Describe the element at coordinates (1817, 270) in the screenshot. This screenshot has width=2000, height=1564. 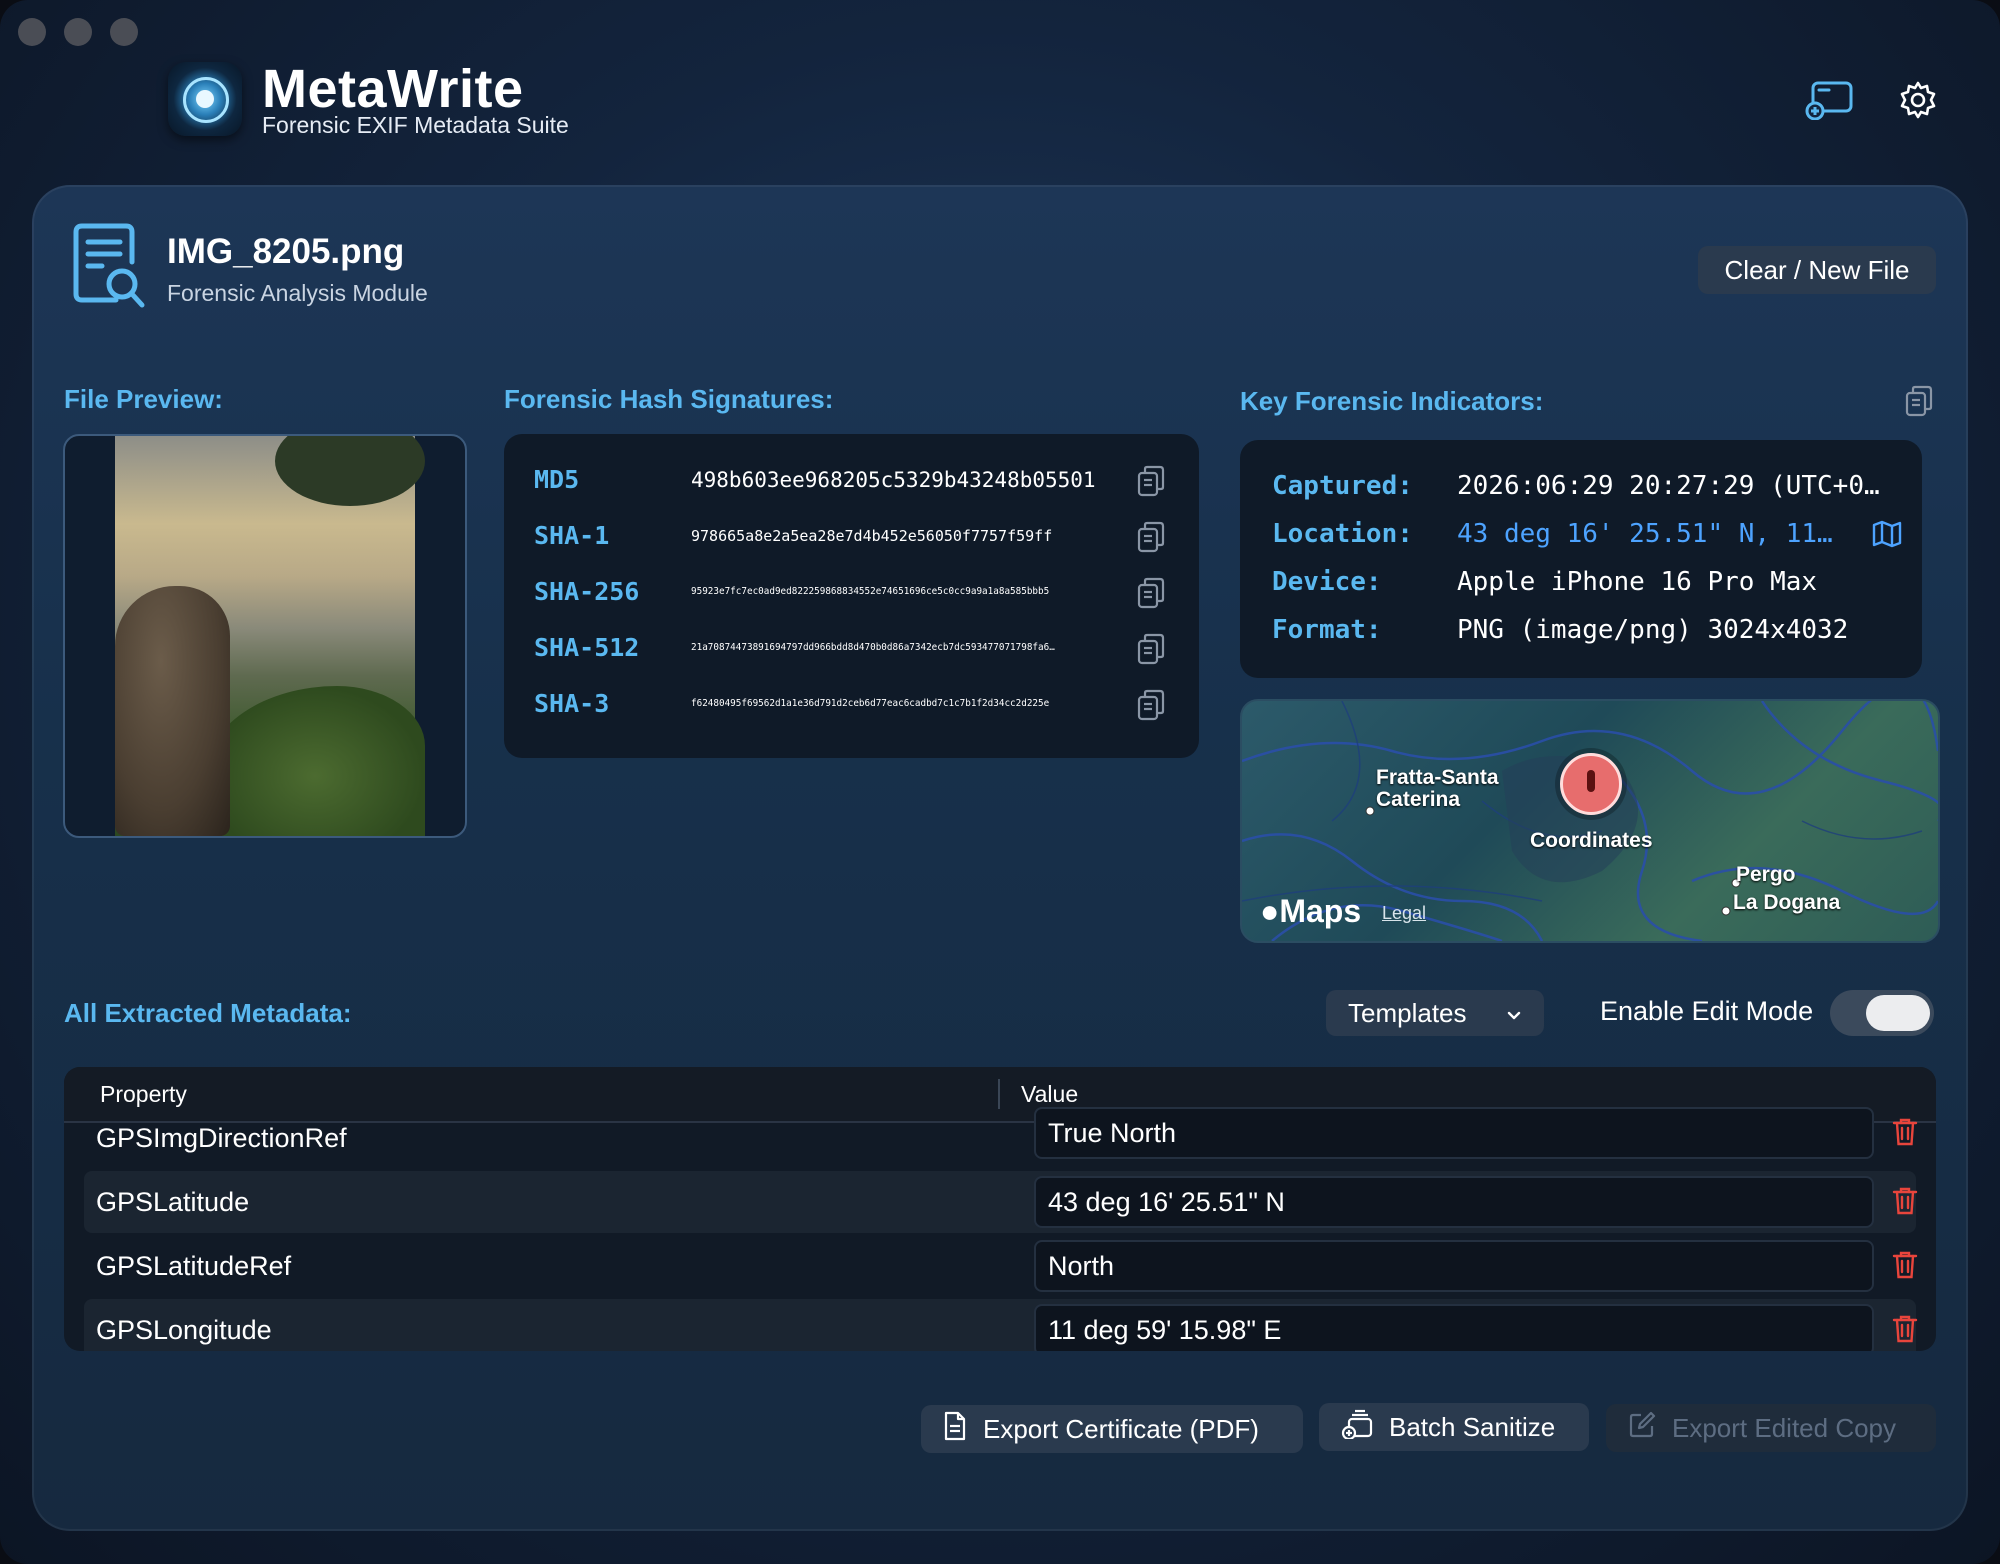
I see `clear-new-file-button: Clear / New File` at that location.